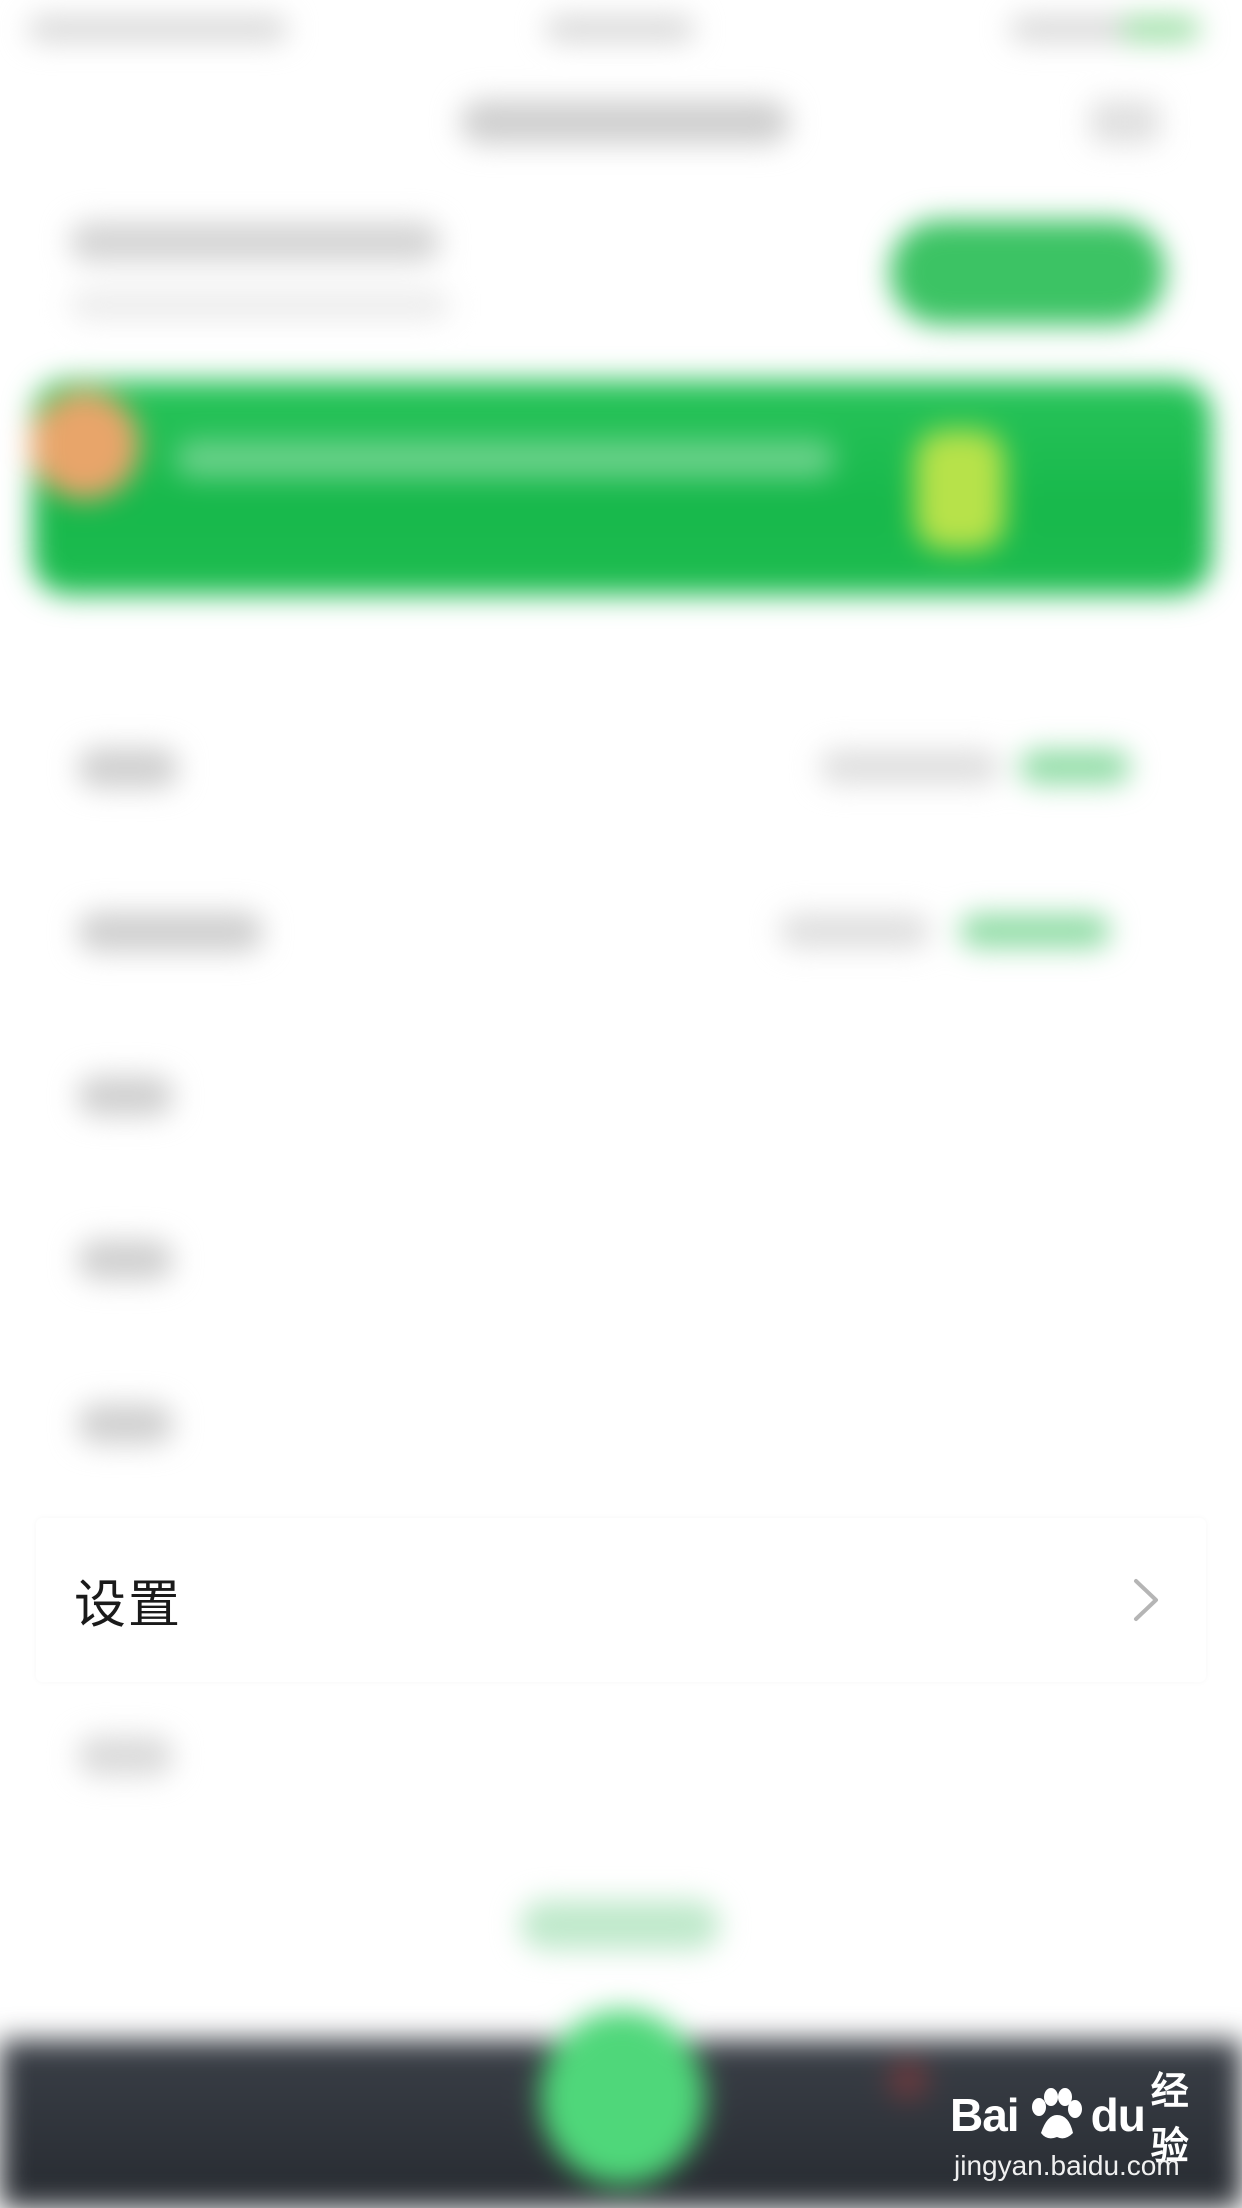 Image resolution: width=1242 pixels, height=2208 pixels. What do you see at coordinates (260, 305) in the screenshot?
I see `account-subtitle-blurred` at bounding box center [260, 305].